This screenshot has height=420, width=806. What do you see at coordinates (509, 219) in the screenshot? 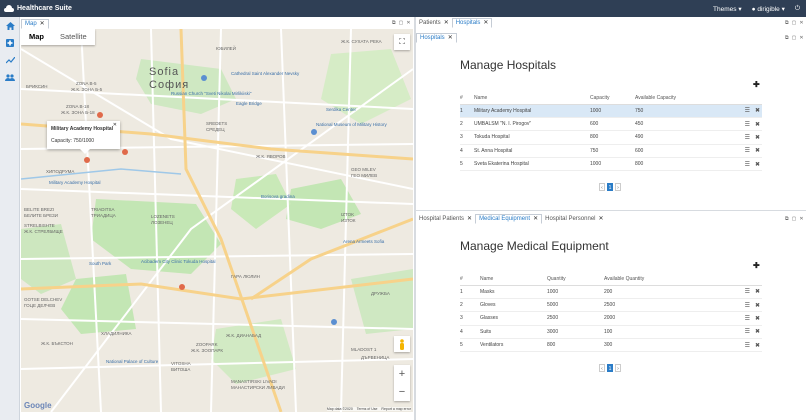
I see `tab-medical-equipment: Medical Equipment ✕` at bounding box center [509, 219].